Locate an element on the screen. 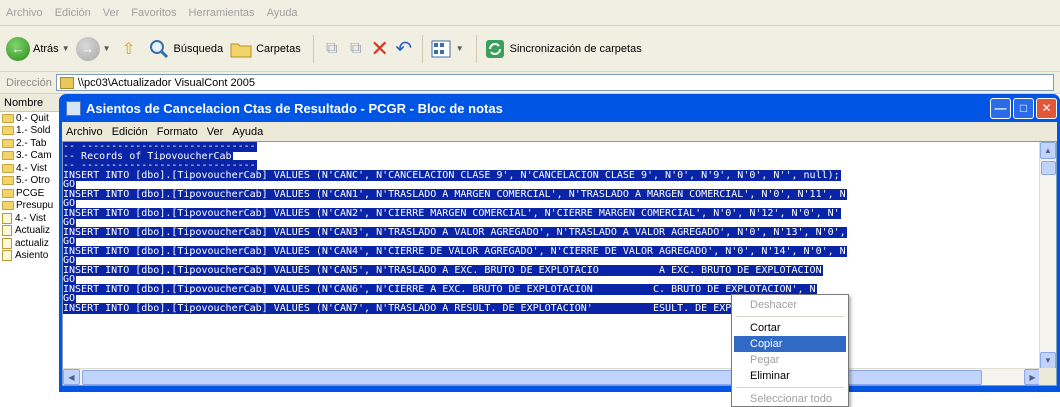 Image resolution: width=1060 pixels, height=407 pixels. scroll-up-button: ▲ is located at coordinates (1048, 150).